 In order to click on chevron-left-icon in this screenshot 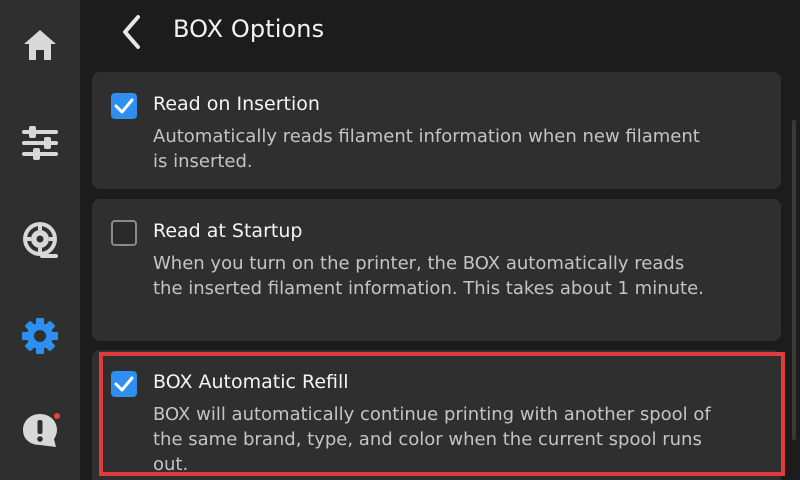, I will do `click(131, 32)`.